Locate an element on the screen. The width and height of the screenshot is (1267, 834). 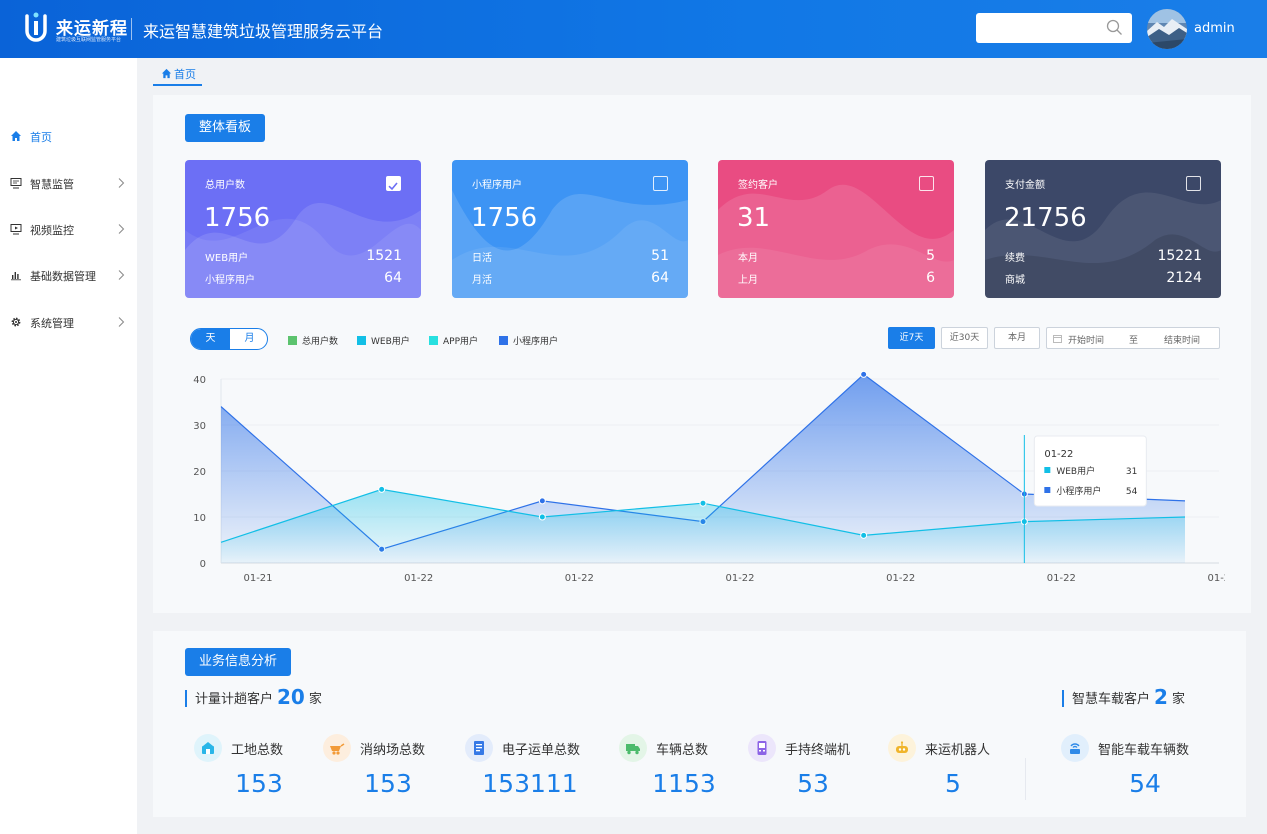
card-title: 签约客户 is located at coordinates (758, 185).